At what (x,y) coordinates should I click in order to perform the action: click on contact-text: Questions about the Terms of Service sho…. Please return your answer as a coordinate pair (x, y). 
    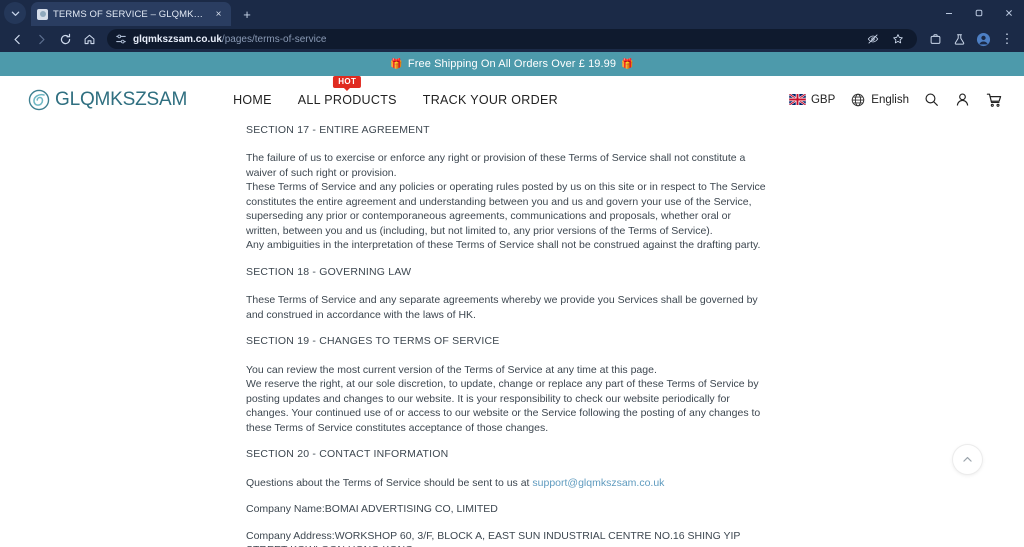
    Looking at the image, I should click on (389, 482).